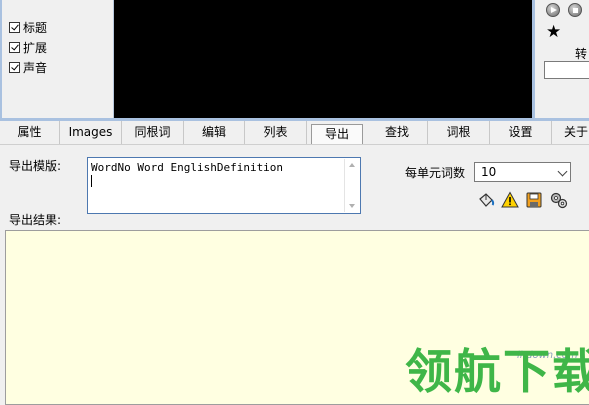 The width and height of the screenshot is (589, 405). Describe the element at coordinates (352, 165) in the screenshot. I see `scroll-up-icon` at that location.